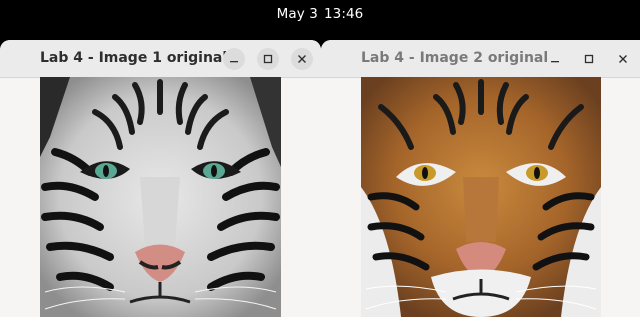  I want to click on title-bar: Lab 4 - Image 1 original, so click(160, 59).